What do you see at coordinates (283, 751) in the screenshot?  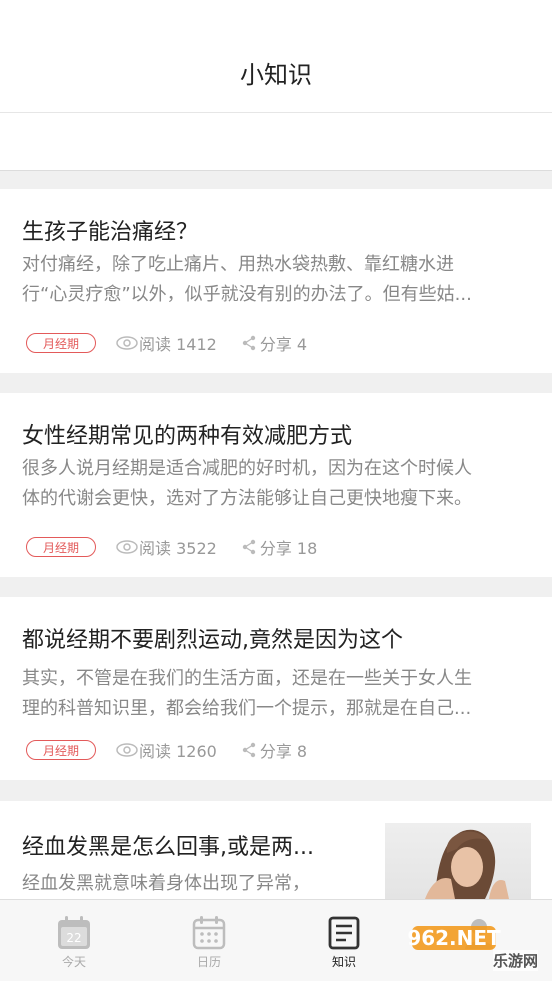 I see `share-count: 分享 8` at bounding box center [283, 751].